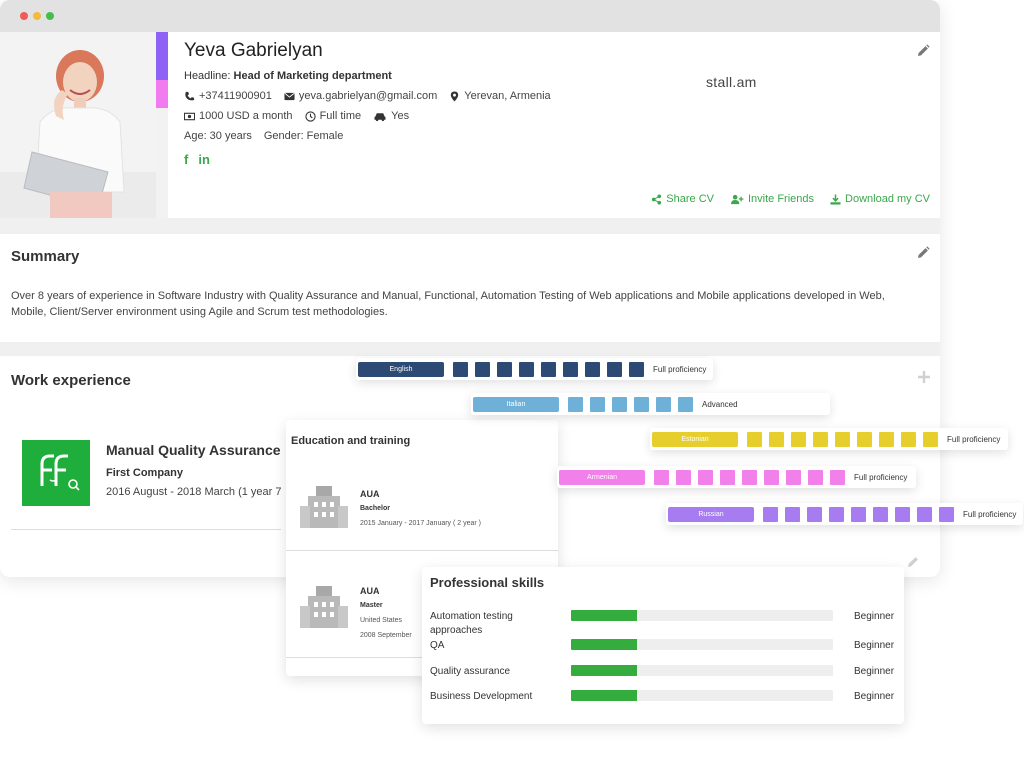  I want to click on share-cv-label: Share CV, so click(690, 199).